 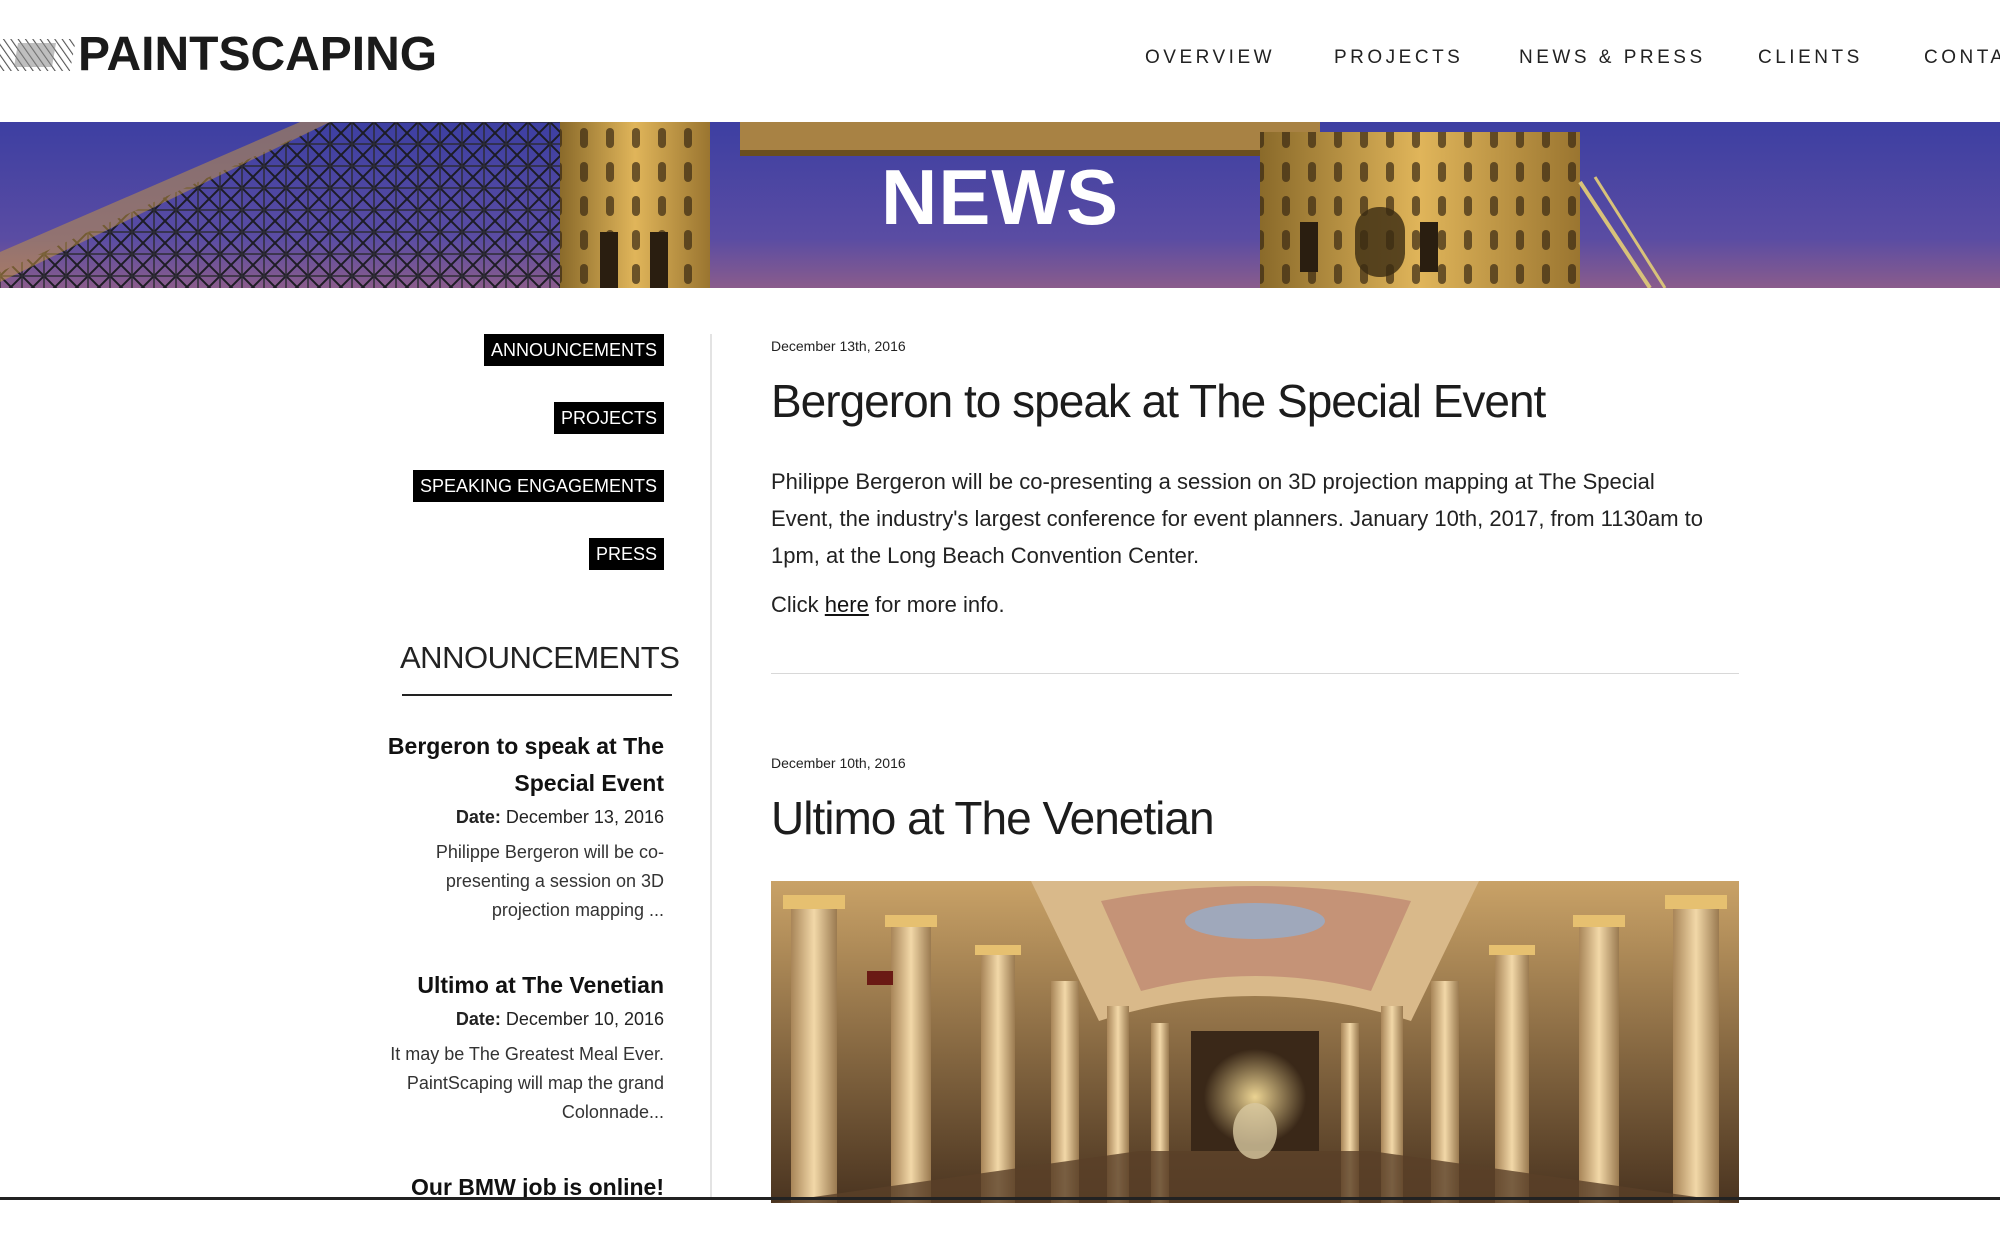 I want to click on sidebar-item-title: Bergeron to speak at The Special Event, so click(x=519, y=765).